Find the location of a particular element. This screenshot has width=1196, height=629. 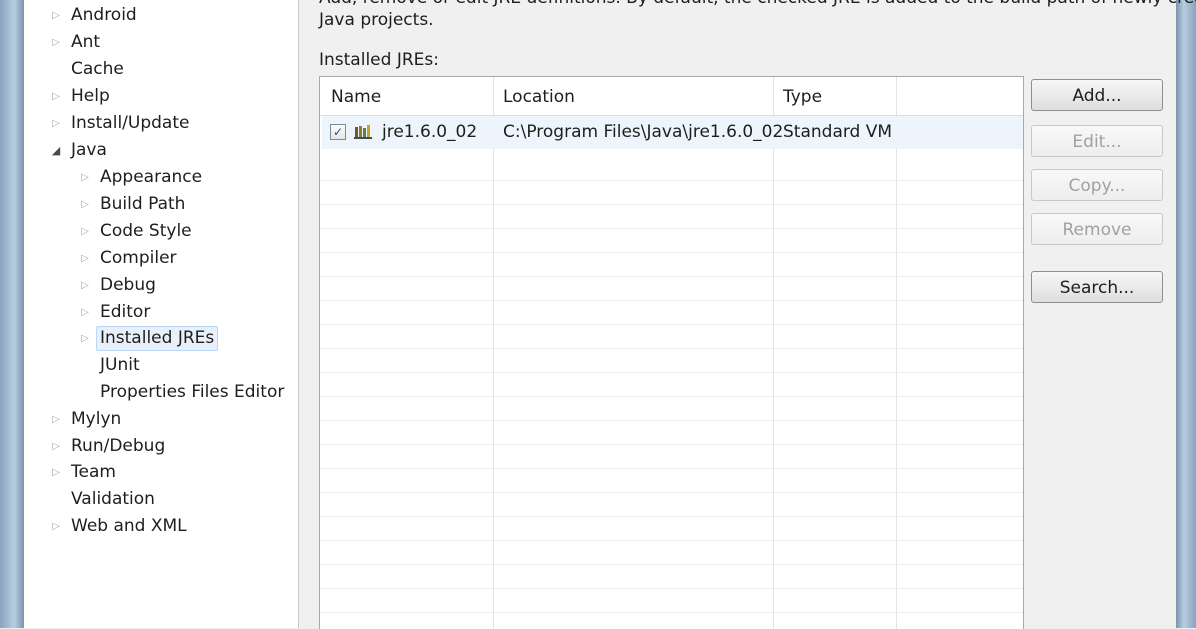

tree-item-label: Editor is located at coordinates (125, 312).